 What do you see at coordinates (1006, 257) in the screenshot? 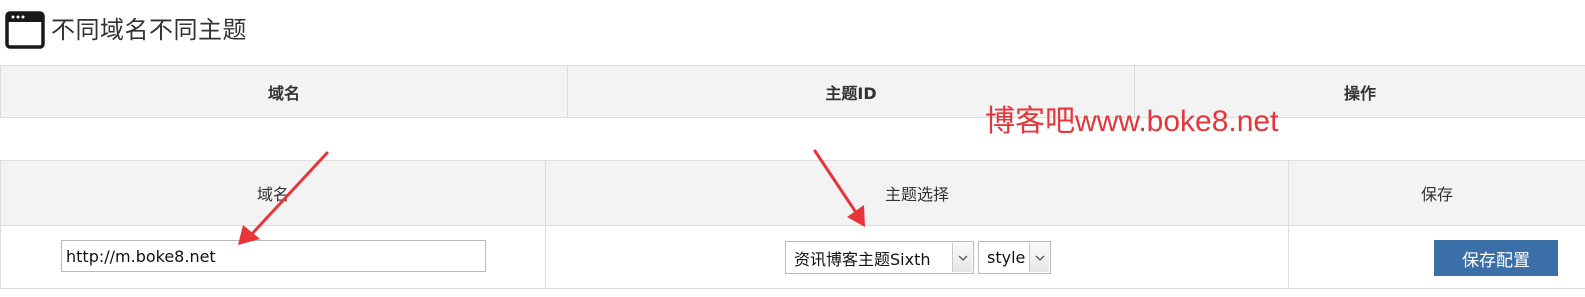
I see `style-select-value: style` at bounding box center [1006, 257].